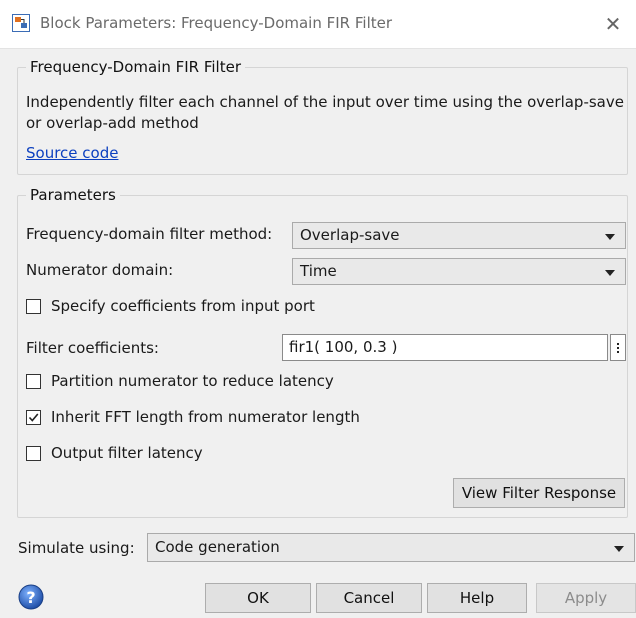 The image size is (636, 618). What do you see at coordinates (618, 347) in the screenshot?
I see `more-options-button` at bounding box center [618, 347].